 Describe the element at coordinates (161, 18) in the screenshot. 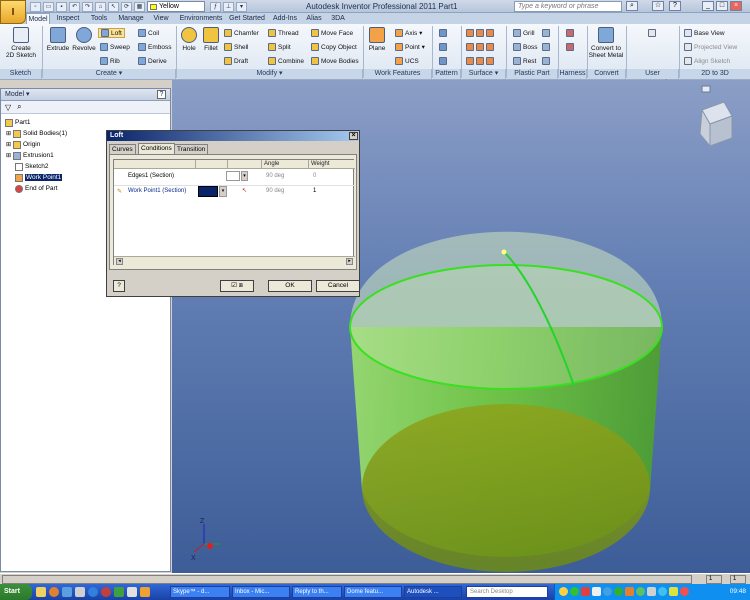

I see `tab-view: View` at that location.